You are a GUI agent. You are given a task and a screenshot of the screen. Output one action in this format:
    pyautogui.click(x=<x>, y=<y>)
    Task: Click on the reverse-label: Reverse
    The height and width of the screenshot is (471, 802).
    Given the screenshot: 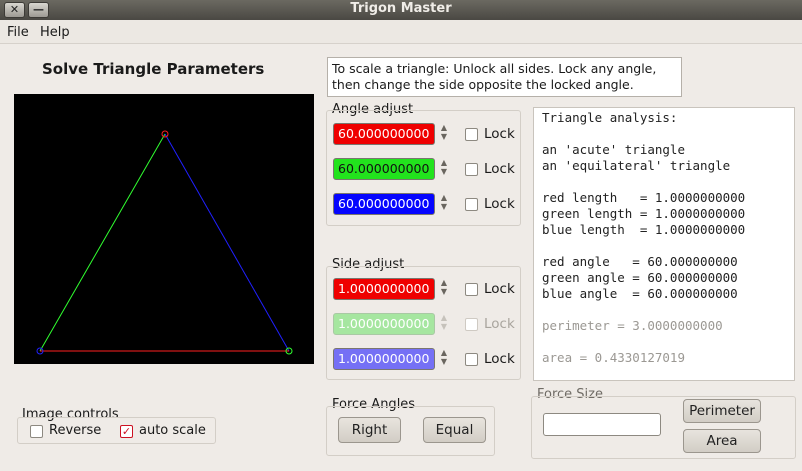 What is the action you would take?
    pyautogui.click(x=75, y=430)
    